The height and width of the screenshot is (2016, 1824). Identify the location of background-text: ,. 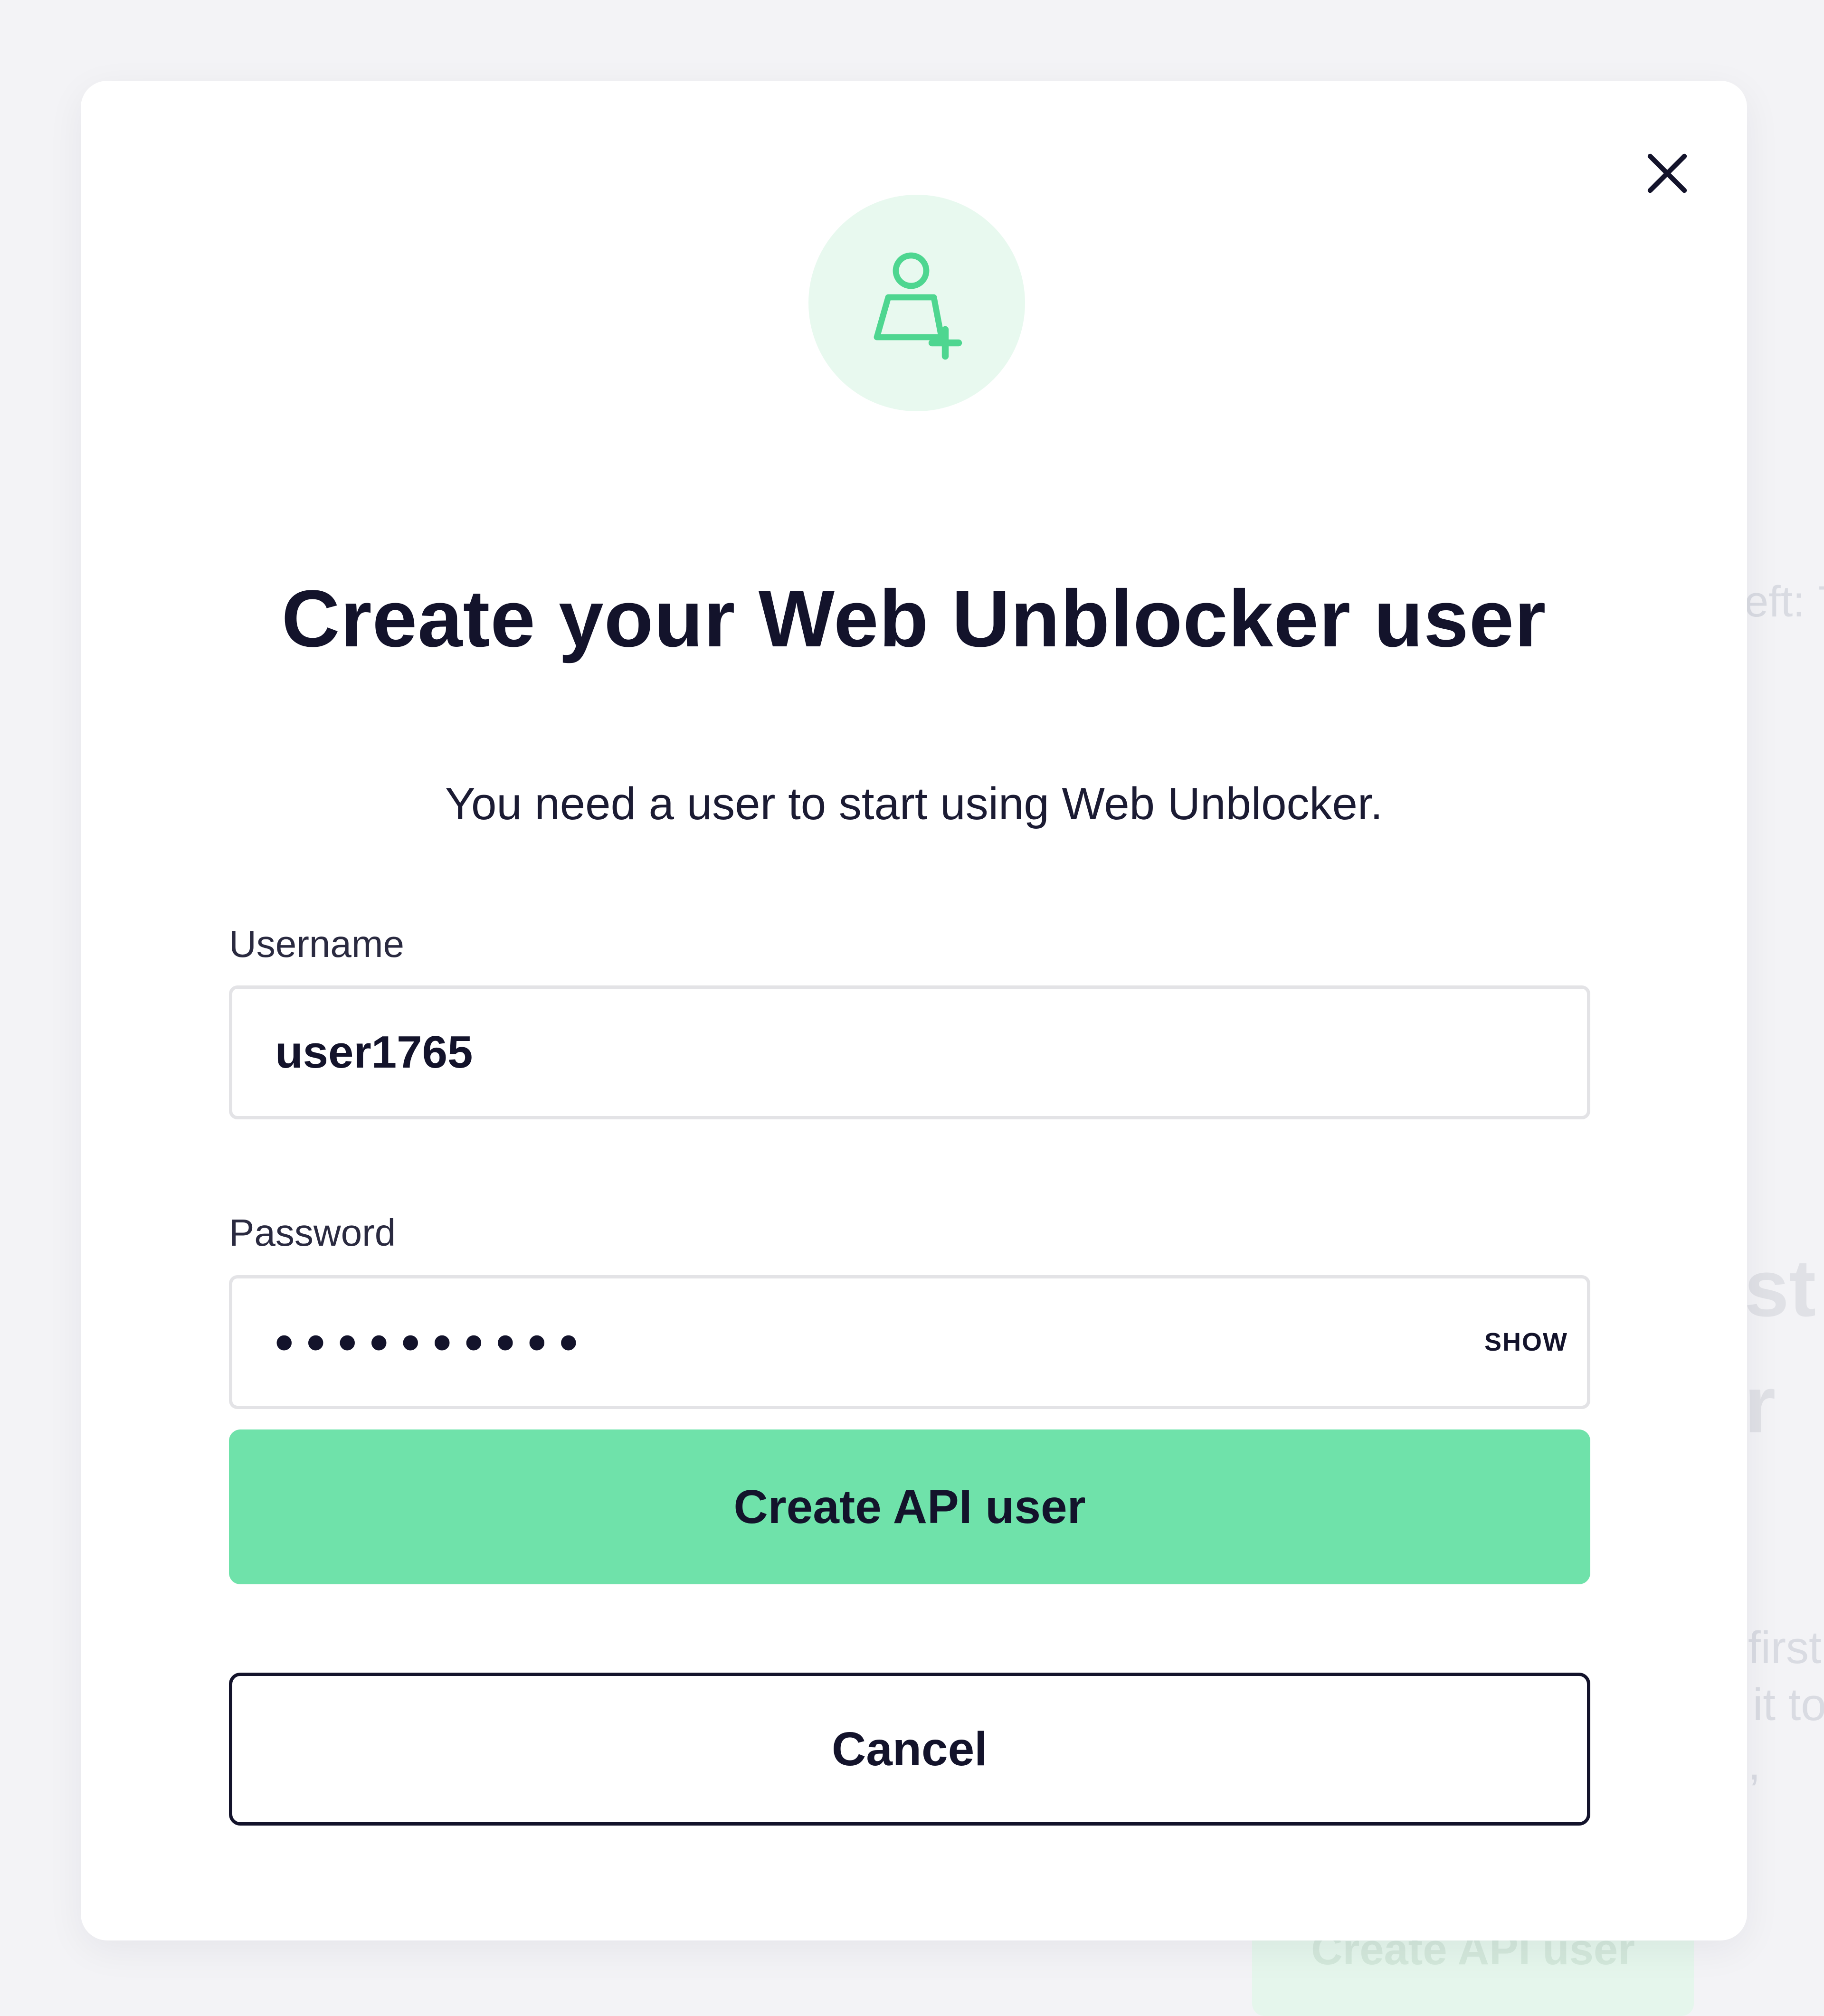
(1754, 1764).